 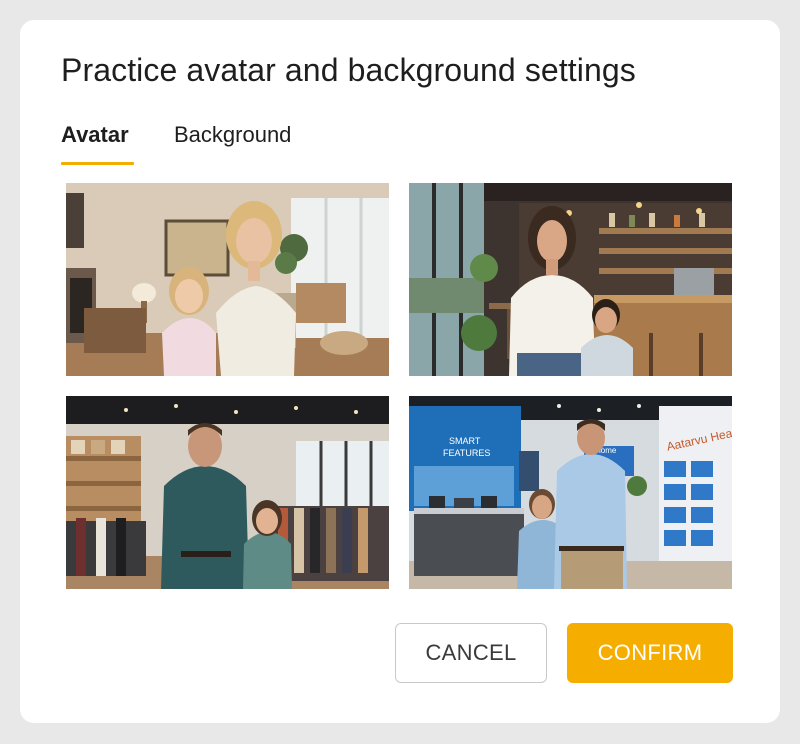 What do you see at coordinates (466, 453) in the screenshot?
I see `wall-sign-line2: FEATURES` at bounding box center [466, 453].